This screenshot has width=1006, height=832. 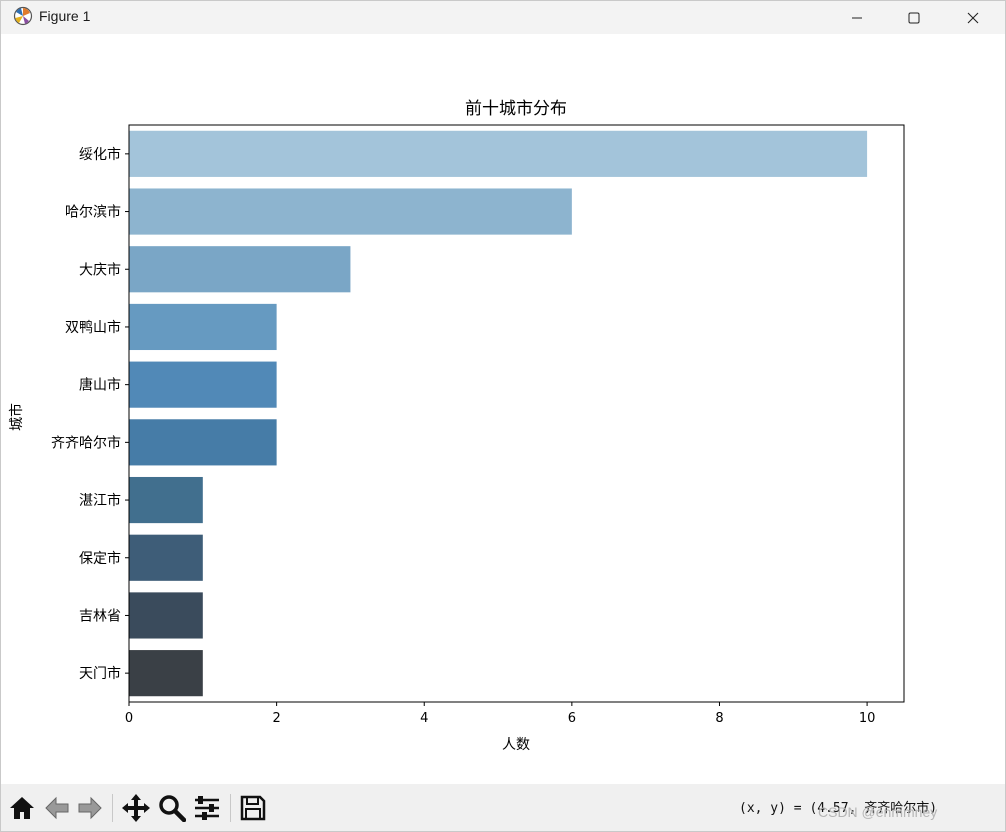 What do you see at coordinates (516, 109) in the screenshot?
I see `chart-title: 前十城市分布` at bounding box center [516, 109].